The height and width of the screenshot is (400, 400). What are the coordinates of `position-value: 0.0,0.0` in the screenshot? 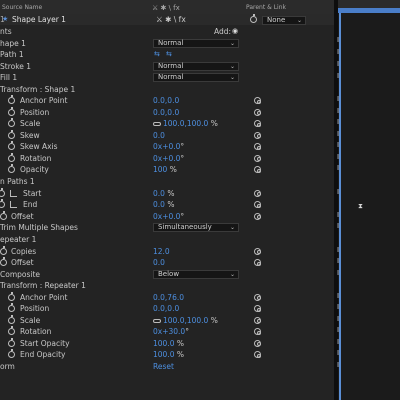 It's located at (166, 112).